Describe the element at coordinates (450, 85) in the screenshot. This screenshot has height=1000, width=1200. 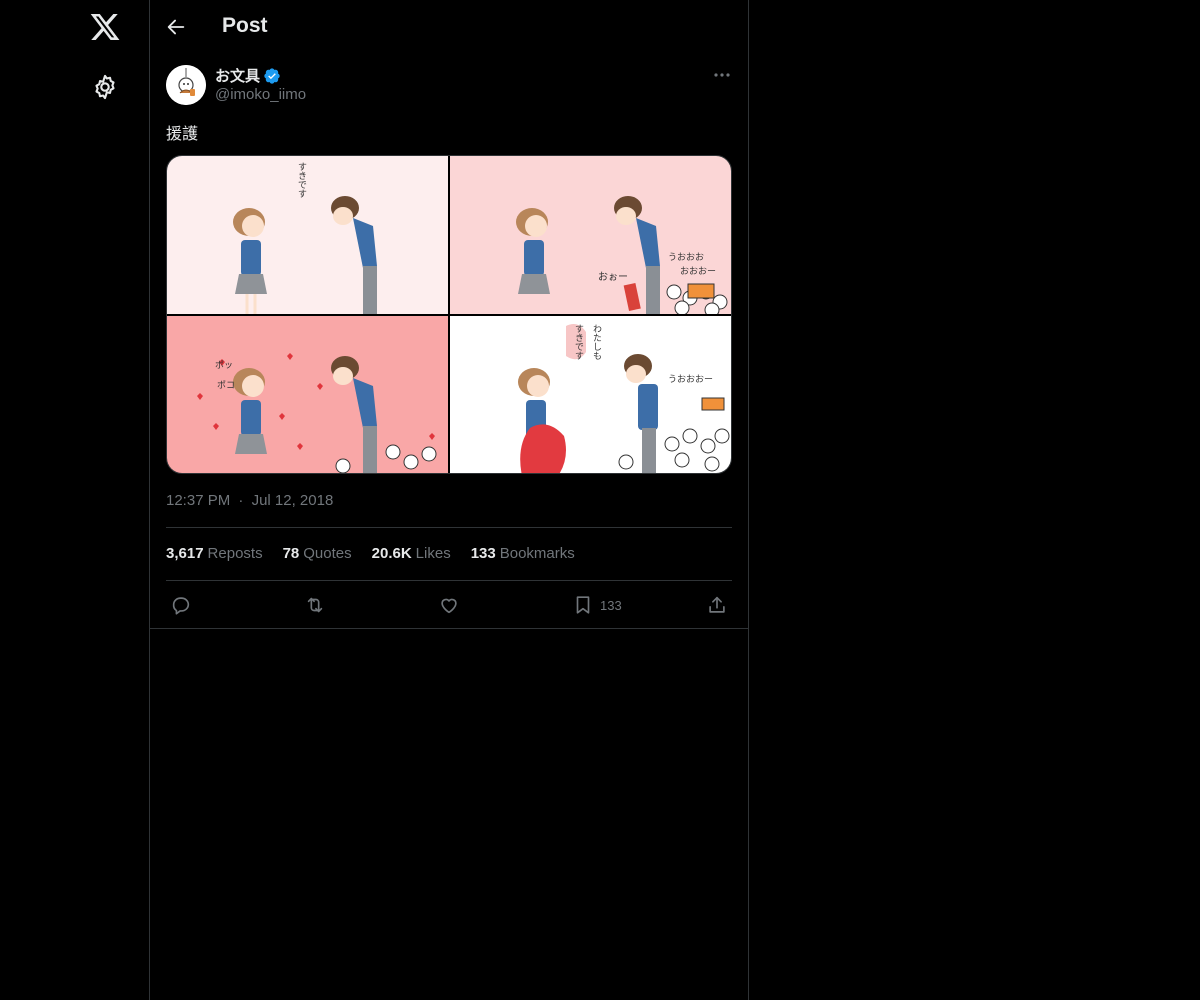
I see `post-author: お文具 @imoko_iimo` at that location.